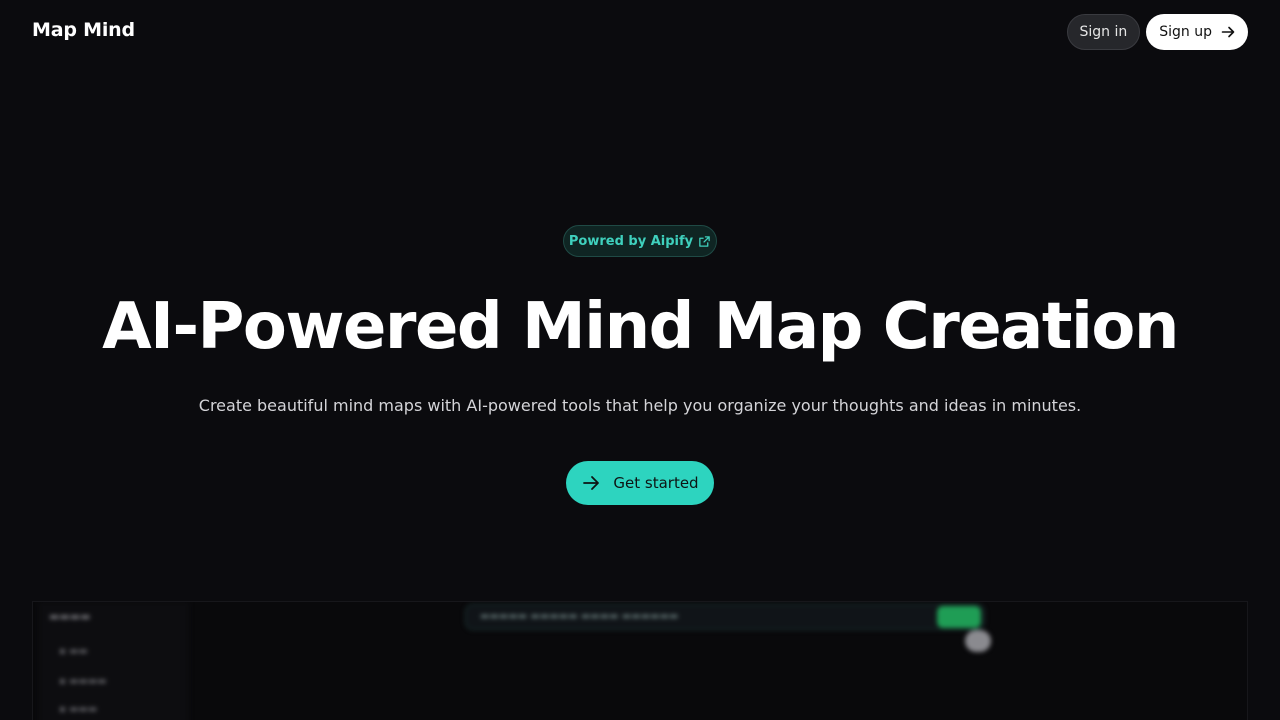  I want to click on powered-by-badge: Powred by Aipify, so click(640, 241).